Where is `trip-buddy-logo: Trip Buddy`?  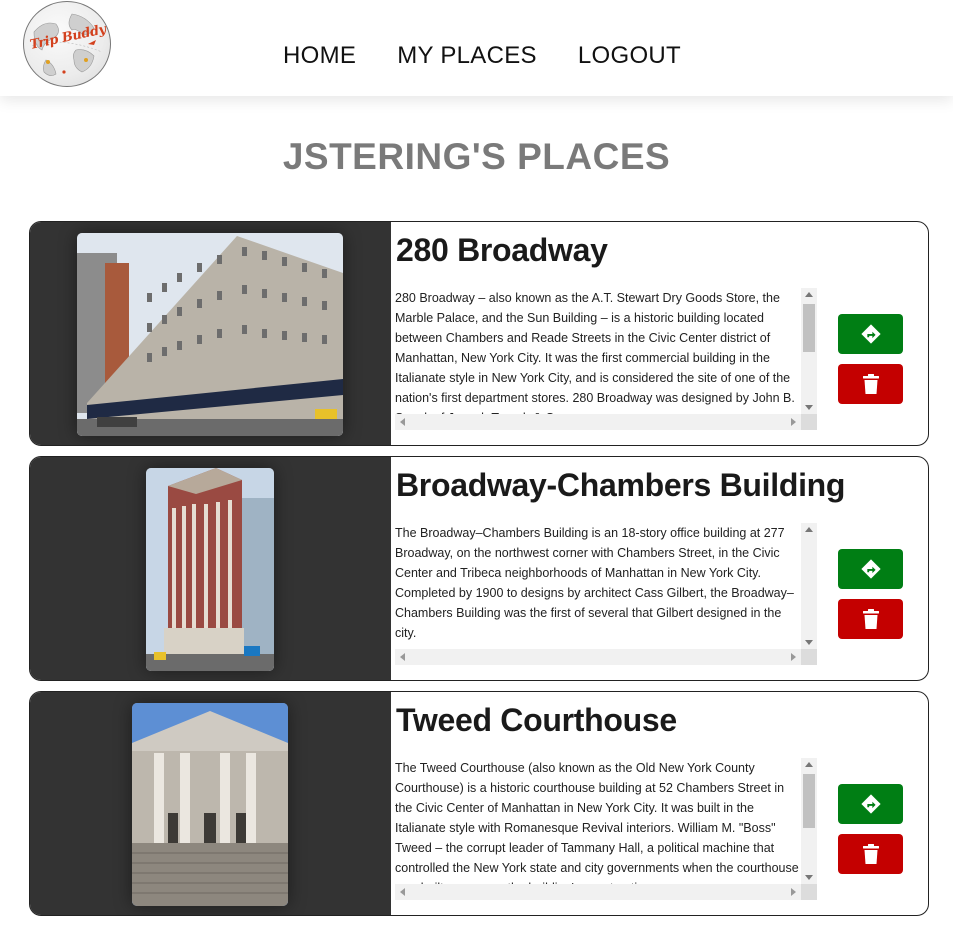
trip-buddy-logo: Trip Buddy is located at coordinates (67, 44).